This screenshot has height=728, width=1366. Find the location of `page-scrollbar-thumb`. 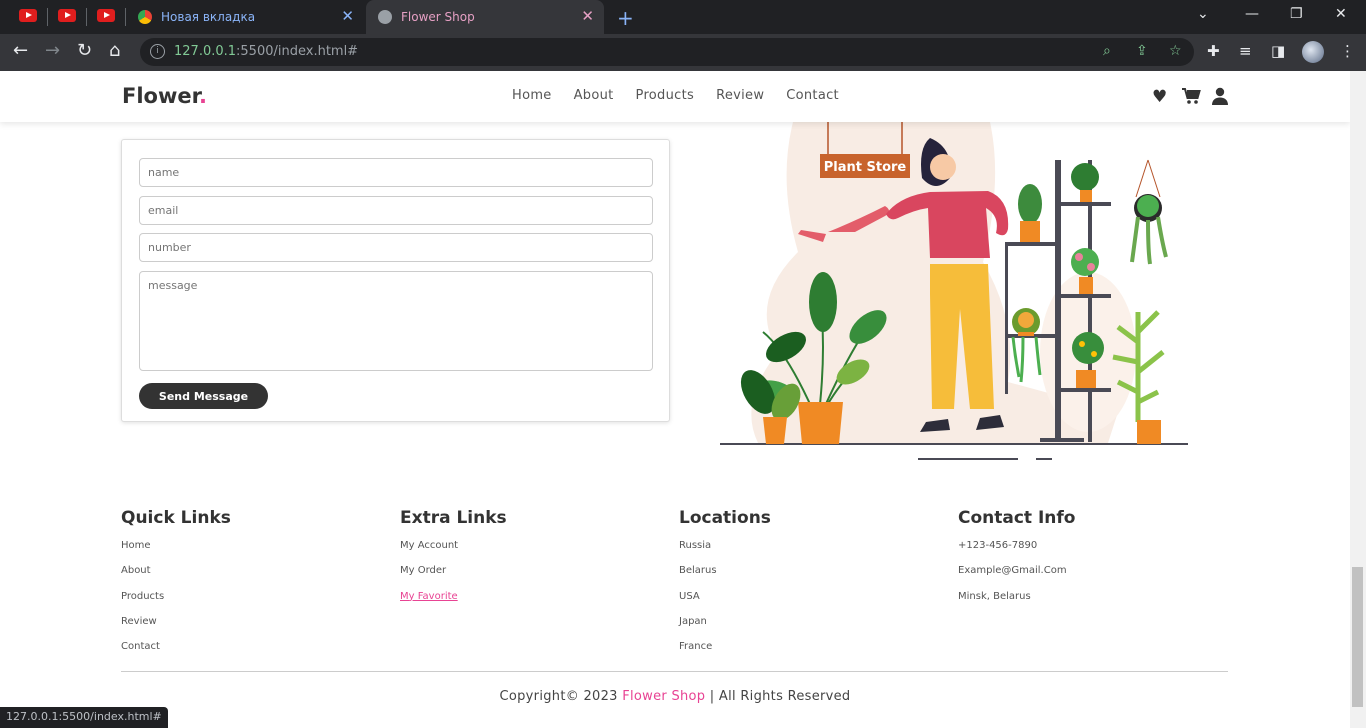

page-scrollbar-thumb is located at coordinates (1357, 637).